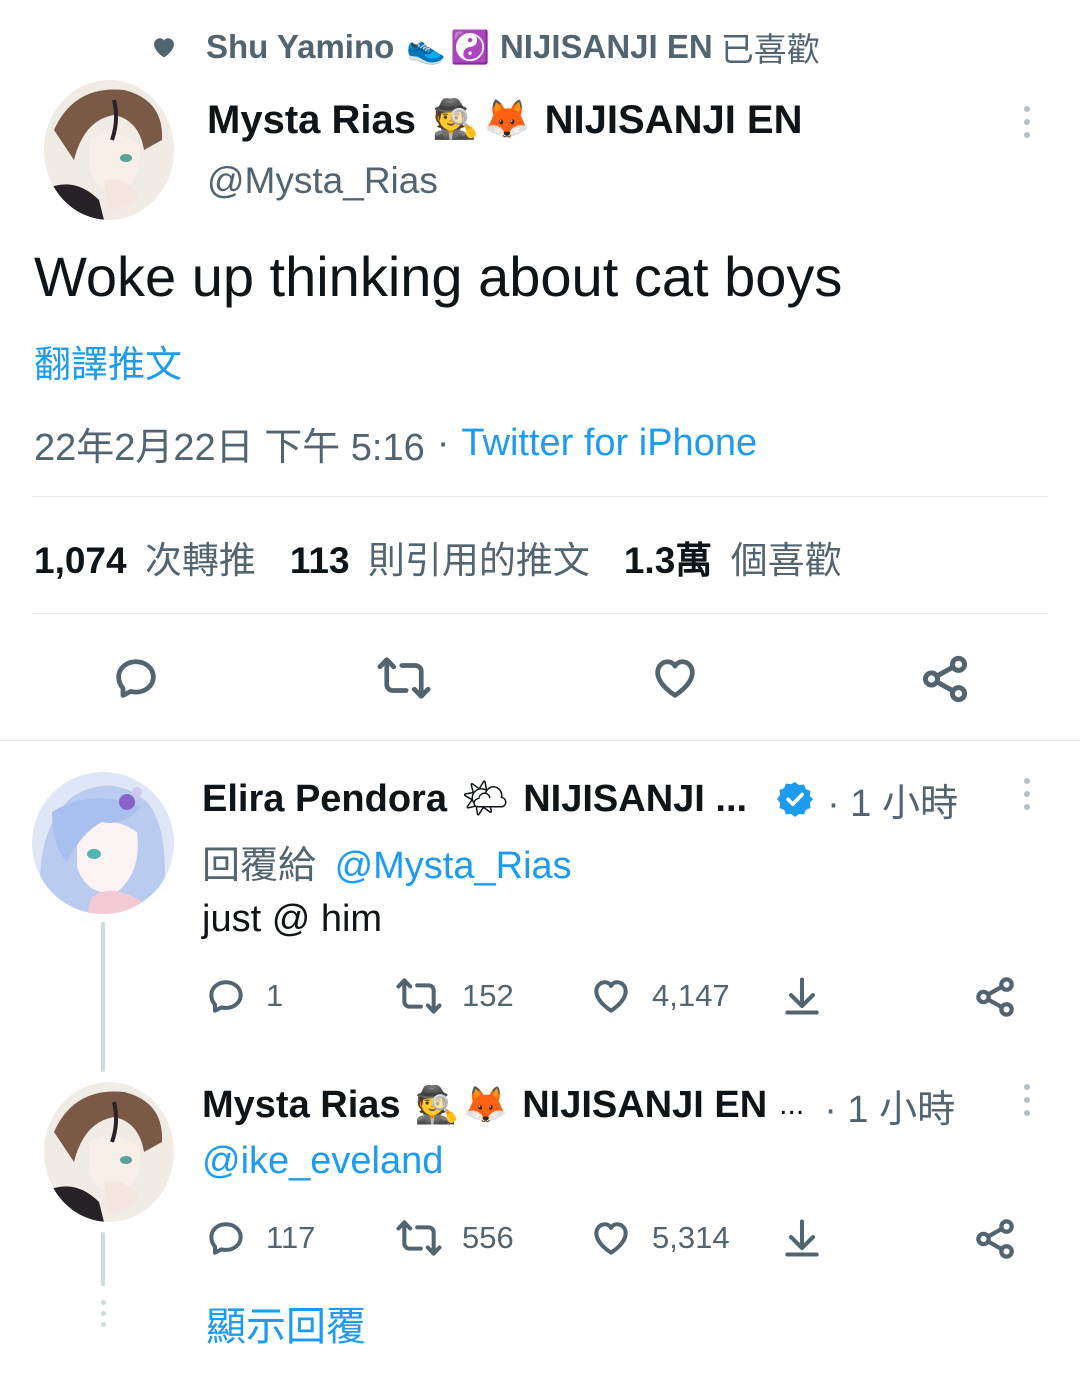 Image resolution: width=1080 pixels, height=1379 pixels. Describe the element at coordinates (259, 866) in the screenshot. I see `reply-to-prefix: 回覆給` at that location.